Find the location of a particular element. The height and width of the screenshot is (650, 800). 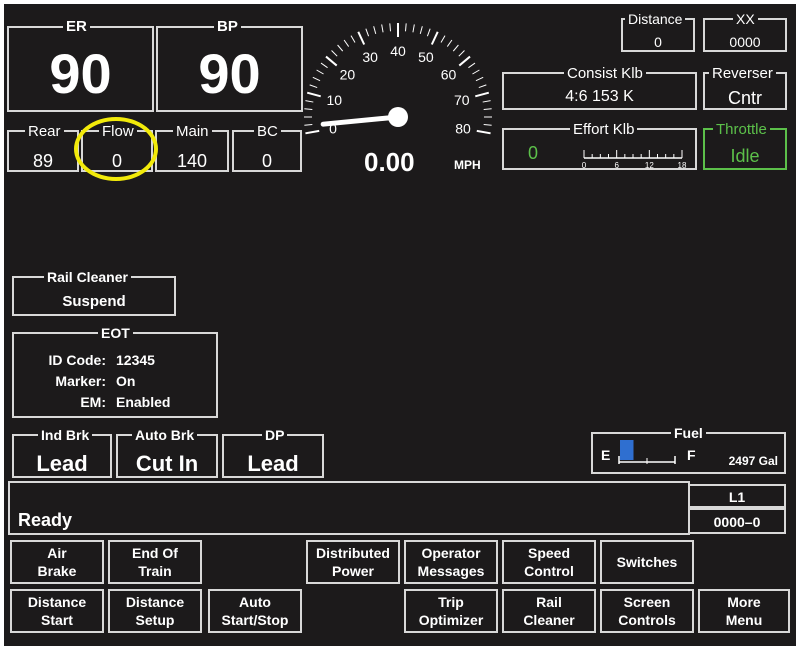

status-message: Ready is located at coordinates (45, 520).